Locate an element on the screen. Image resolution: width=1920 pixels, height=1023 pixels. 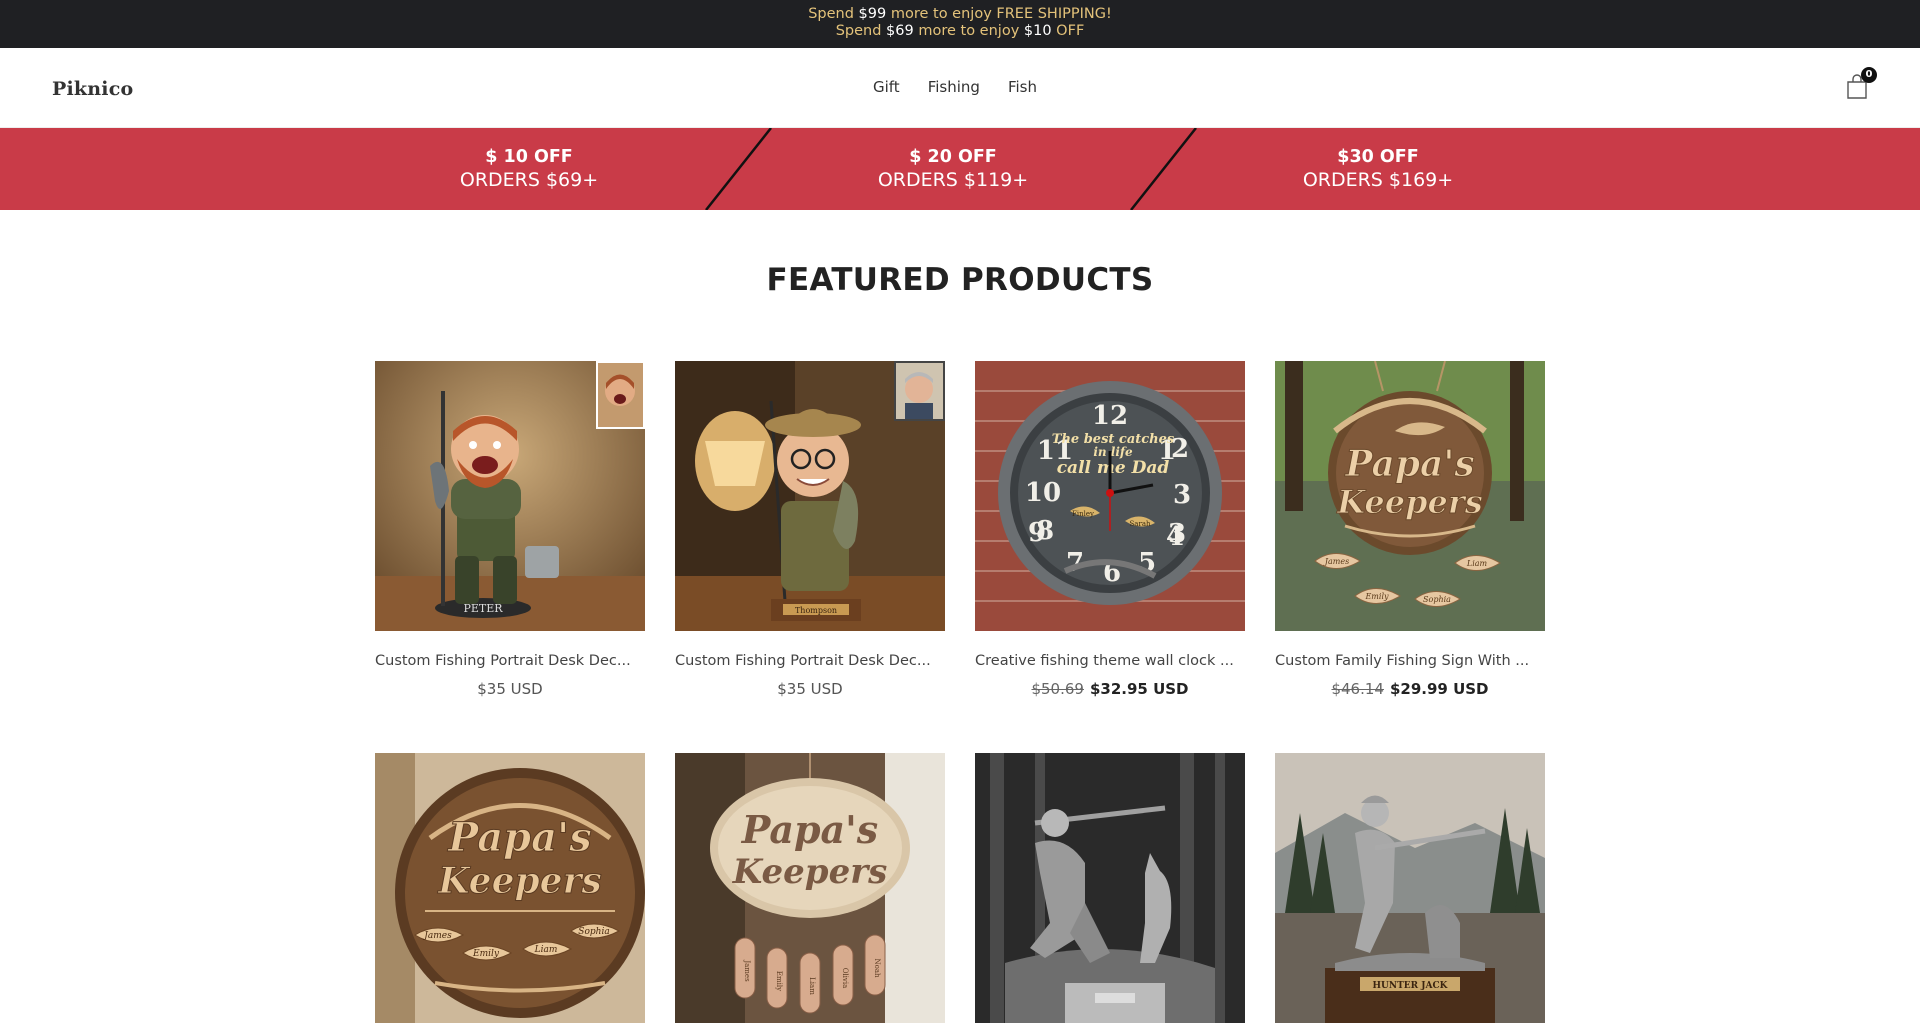
announce-text: more to enjoy FREE SHIPPING! is located at coordinates (999, 14).